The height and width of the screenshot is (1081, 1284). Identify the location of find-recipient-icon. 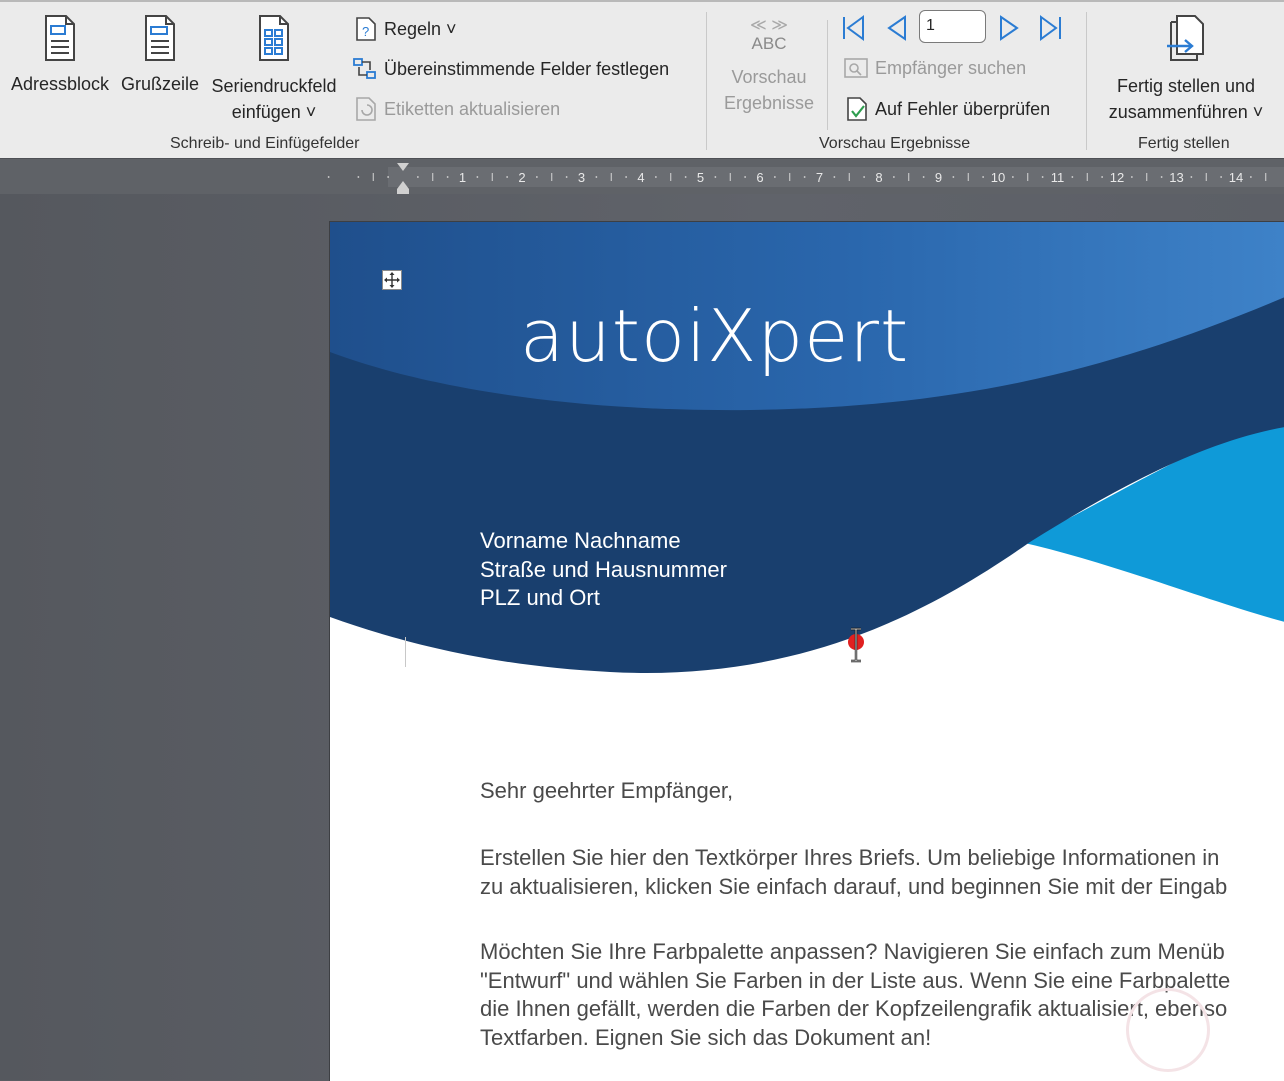
(856, 68).